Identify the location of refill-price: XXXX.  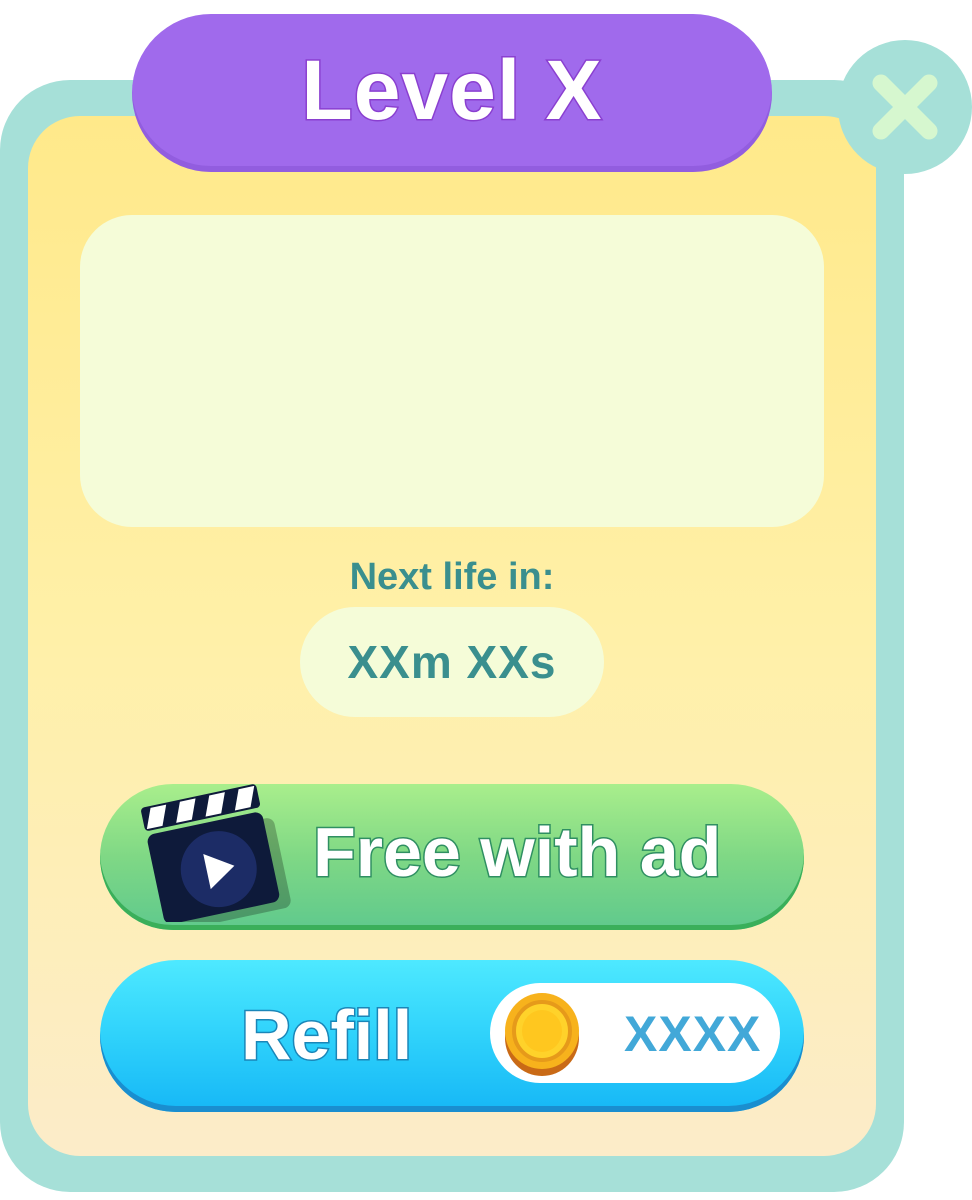
(693, 1034).